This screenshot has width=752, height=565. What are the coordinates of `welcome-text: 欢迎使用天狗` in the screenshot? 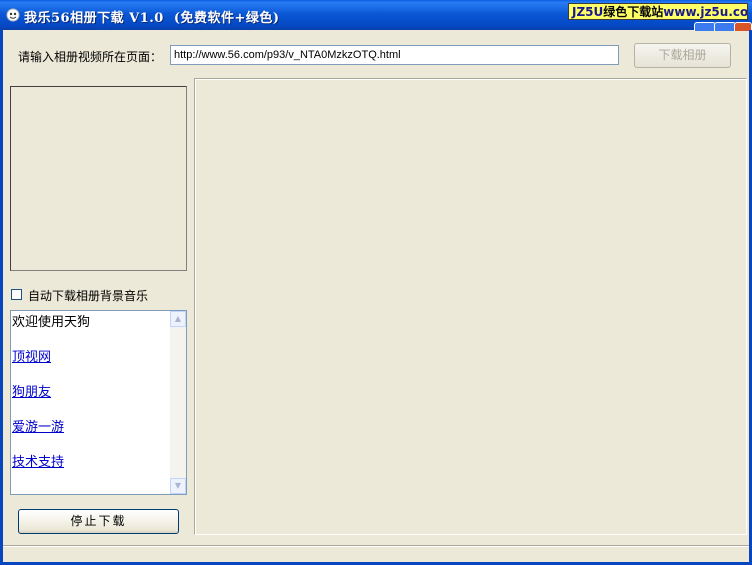 It's located at (51, 322).